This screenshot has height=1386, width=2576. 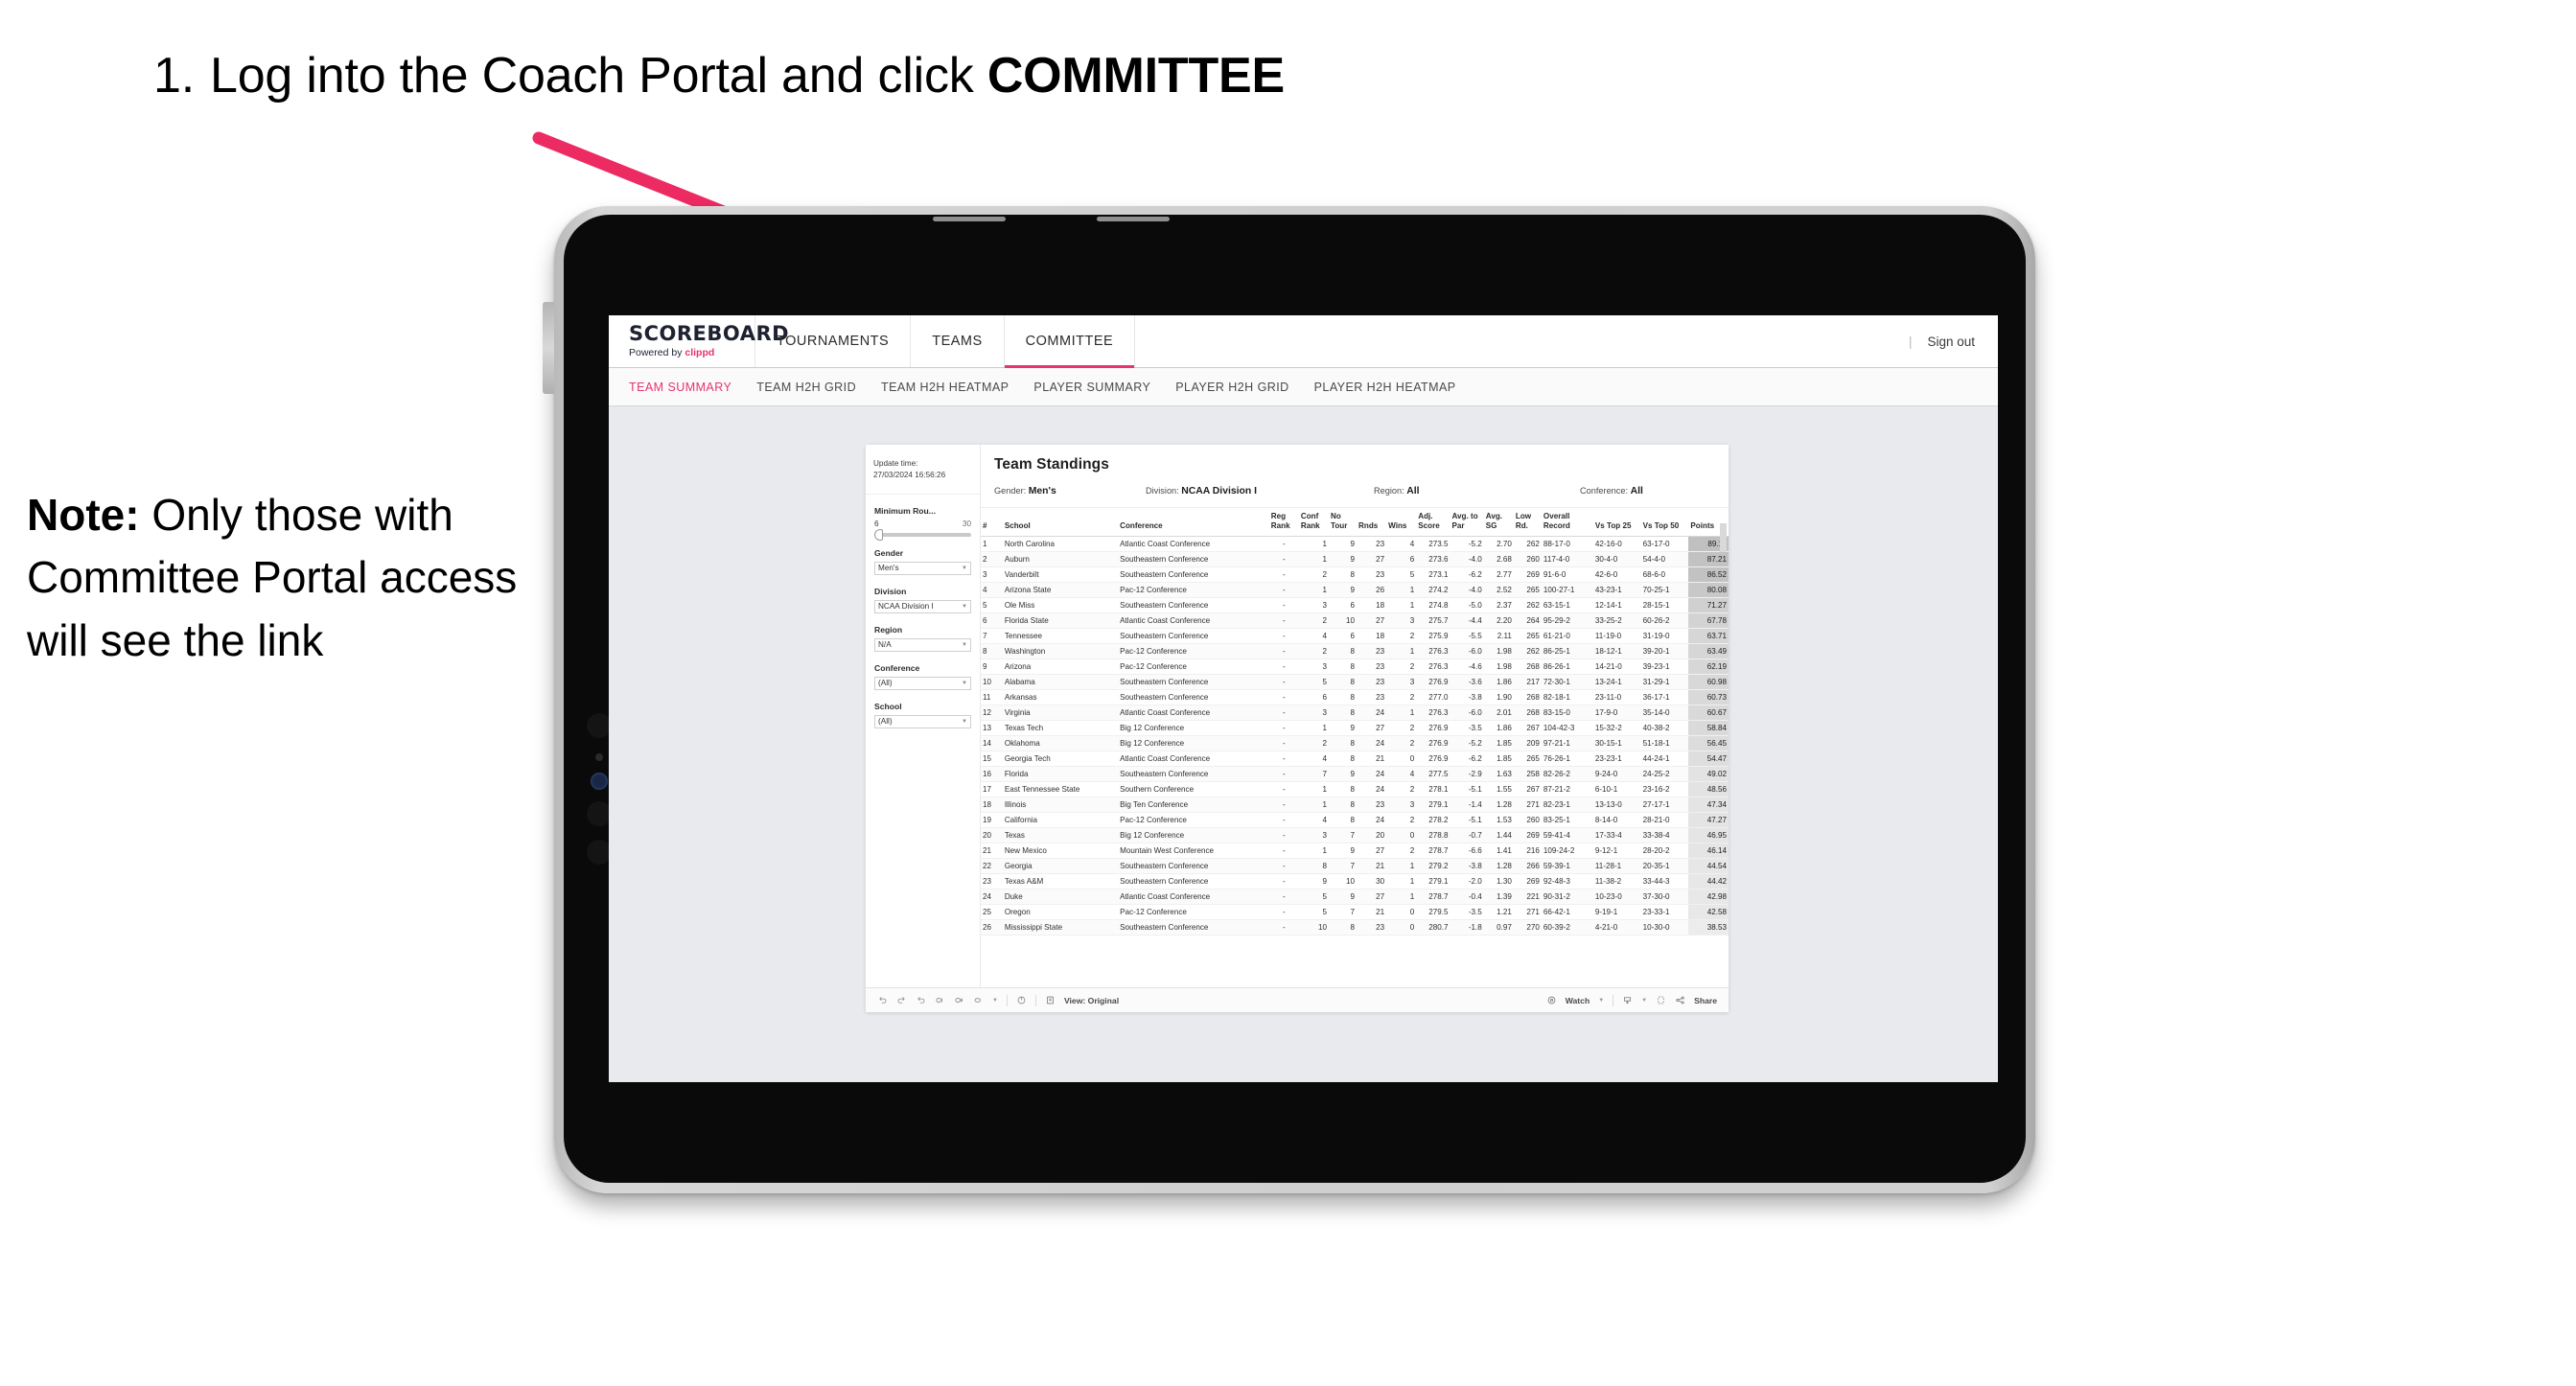 What do you see at coordinates (1552, 1000) in the screenshot?
I see `watch-icon` at bounding box center [1552, 1000].